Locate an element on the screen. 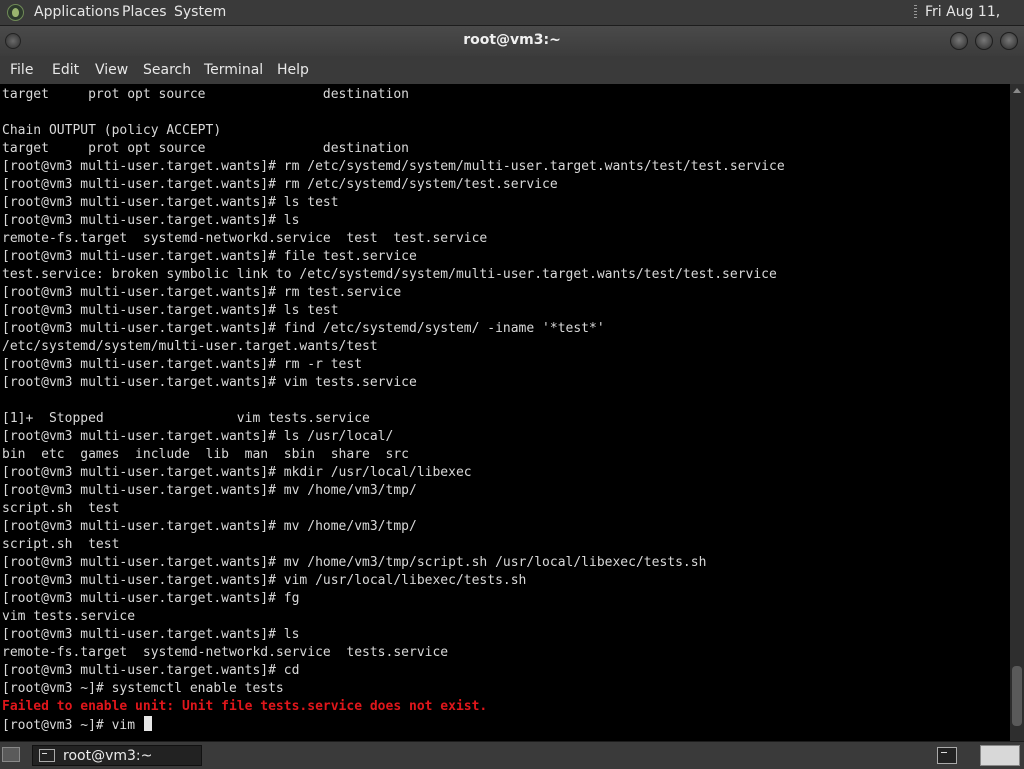  window-title: root@vm3:~ is located at coordinates (512, 40).